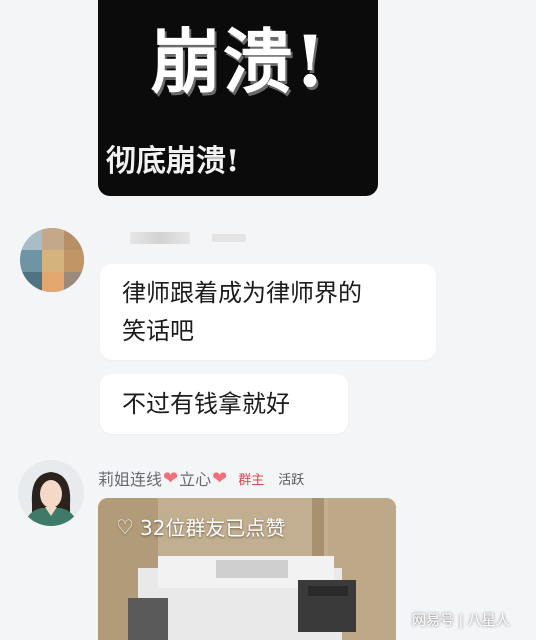  I want to click on avatar-blurred, so click(52, 260).